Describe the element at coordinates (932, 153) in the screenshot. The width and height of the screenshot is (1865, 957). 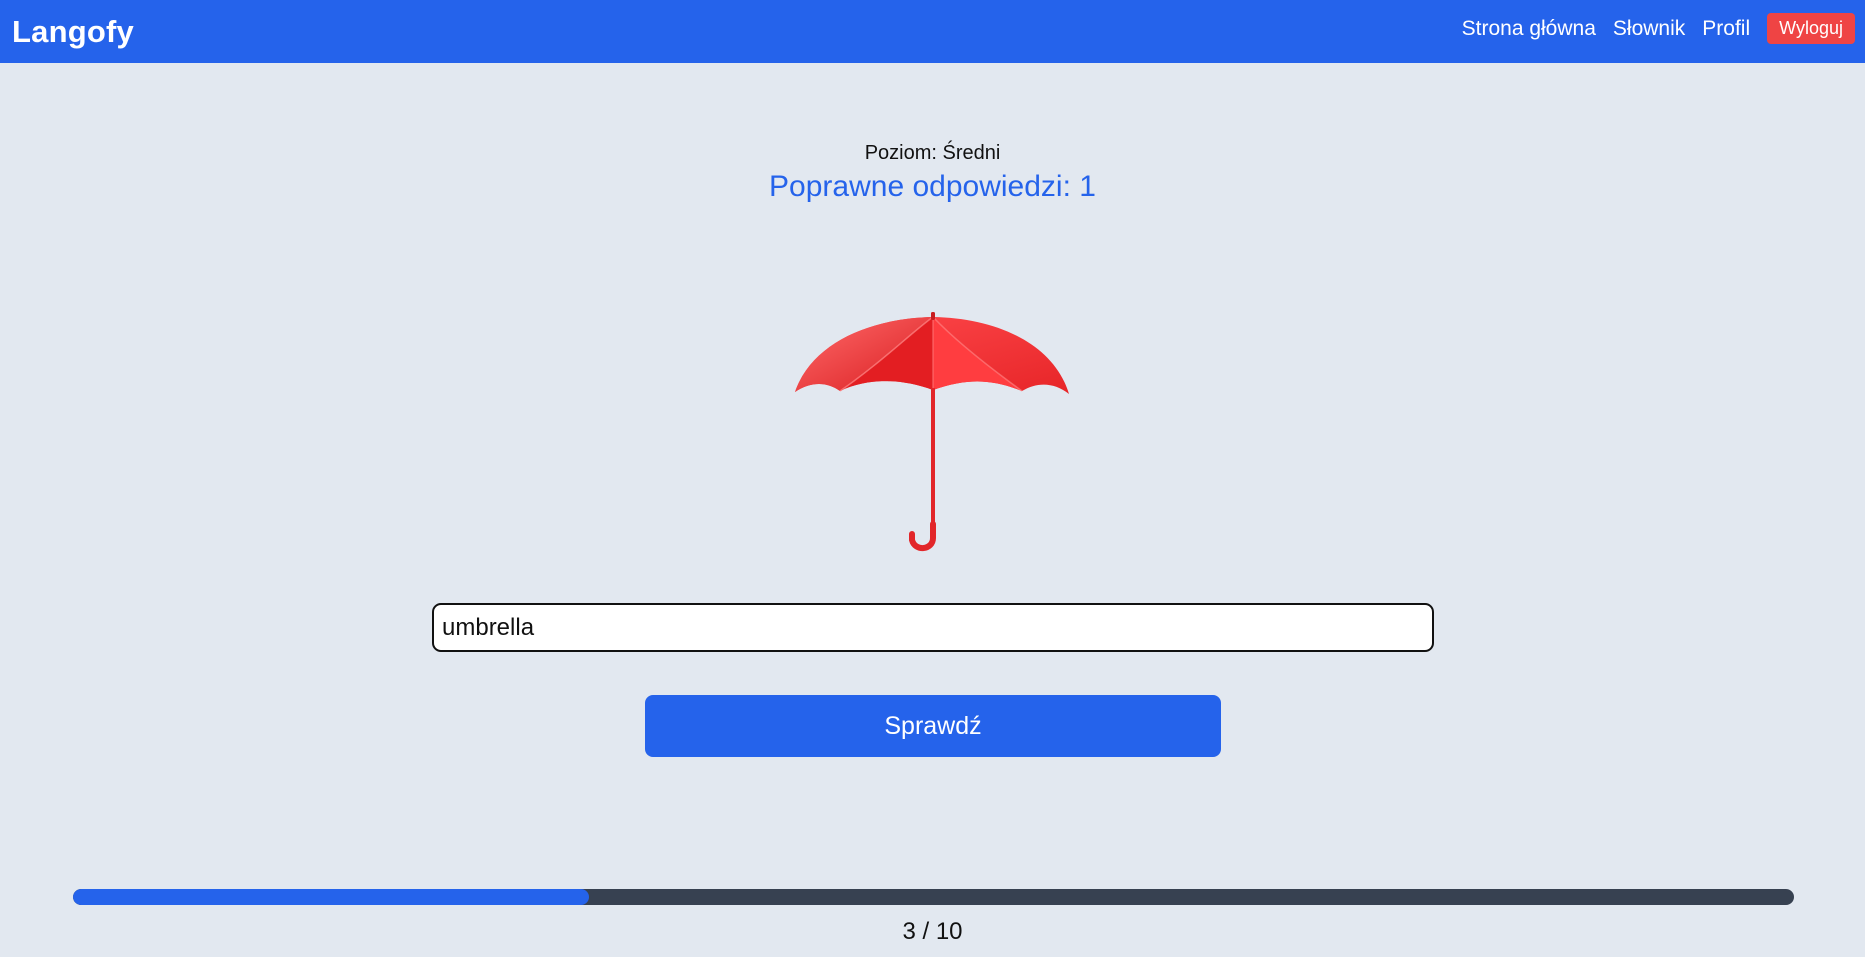
I see `level-label: Poziom: Średni` at that location.